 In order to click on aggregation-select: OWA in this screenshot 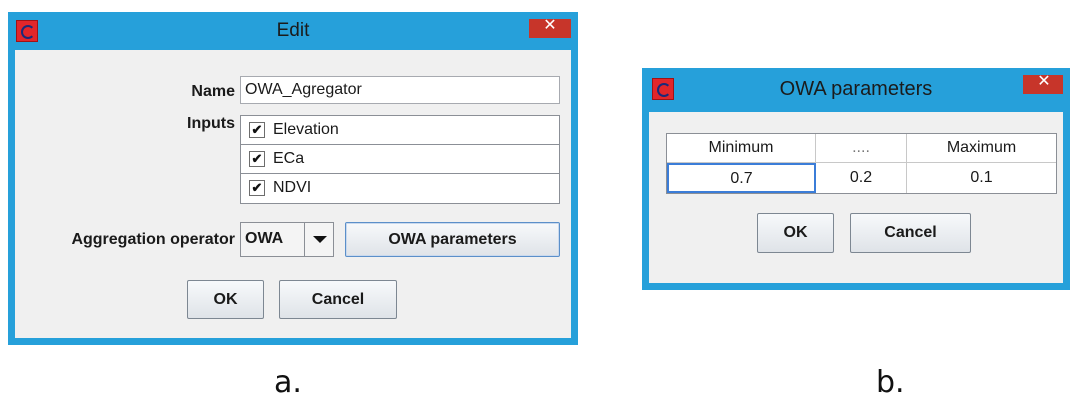, I will do `click(287, 239)`.